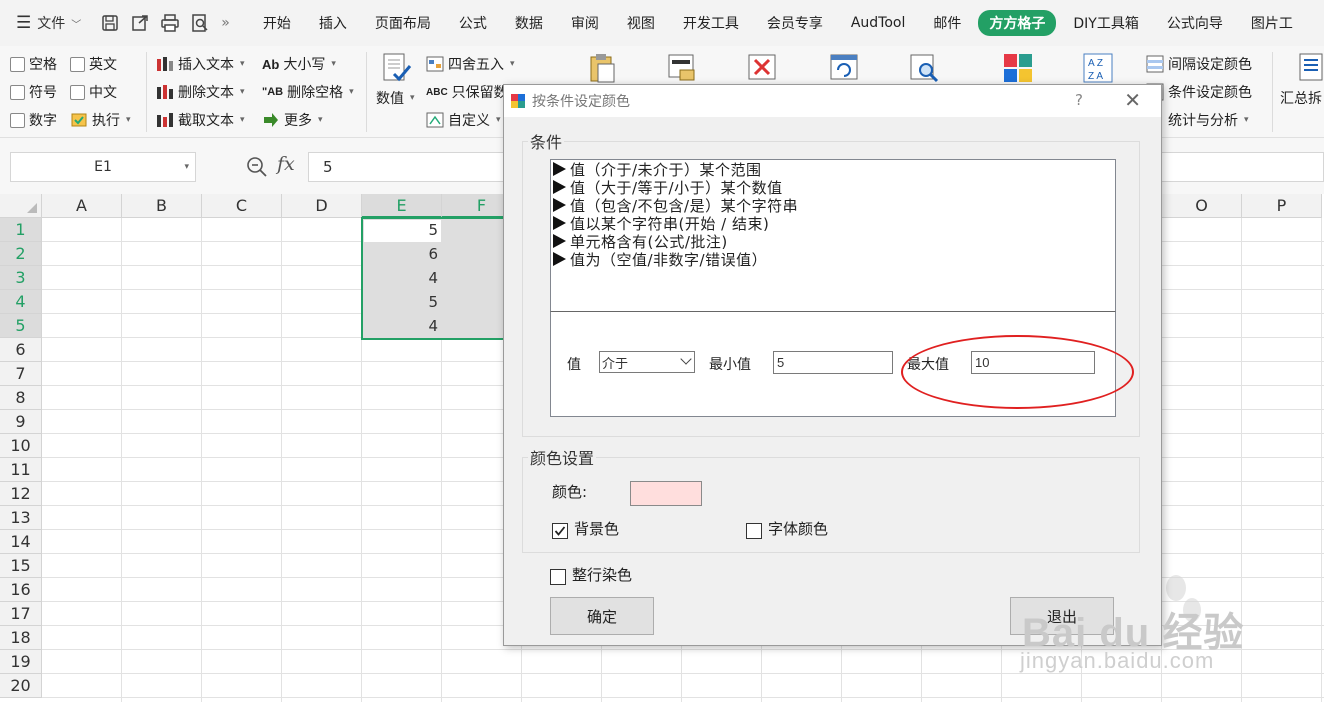 The width and height of the screenshot is (1324, 702). I want to click on column-header-e: E, so click(402, 206).